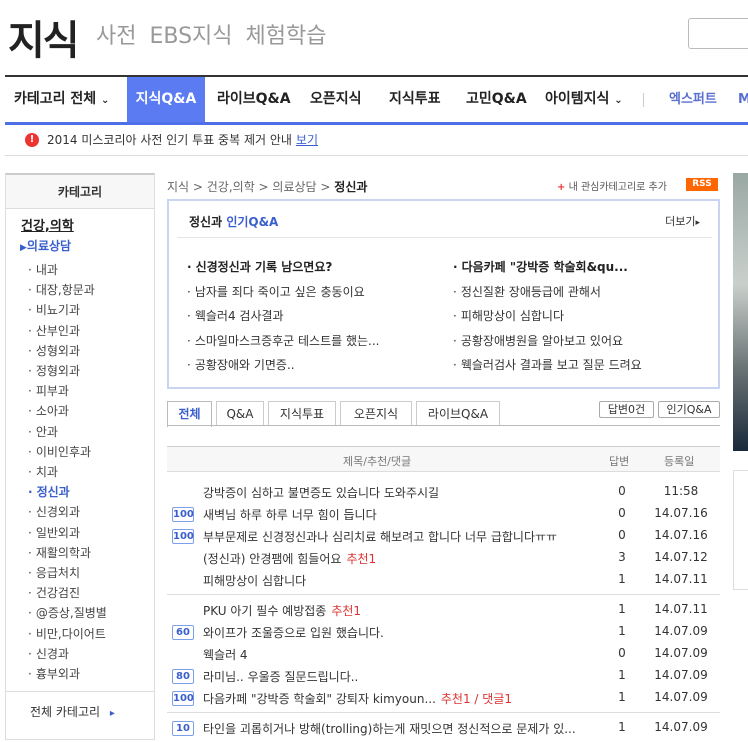 This screenshot has height=742, width=748. Describe the element at coordinates (46, 431) in the screenshot. I see `category-item-label: 안과` at that location.